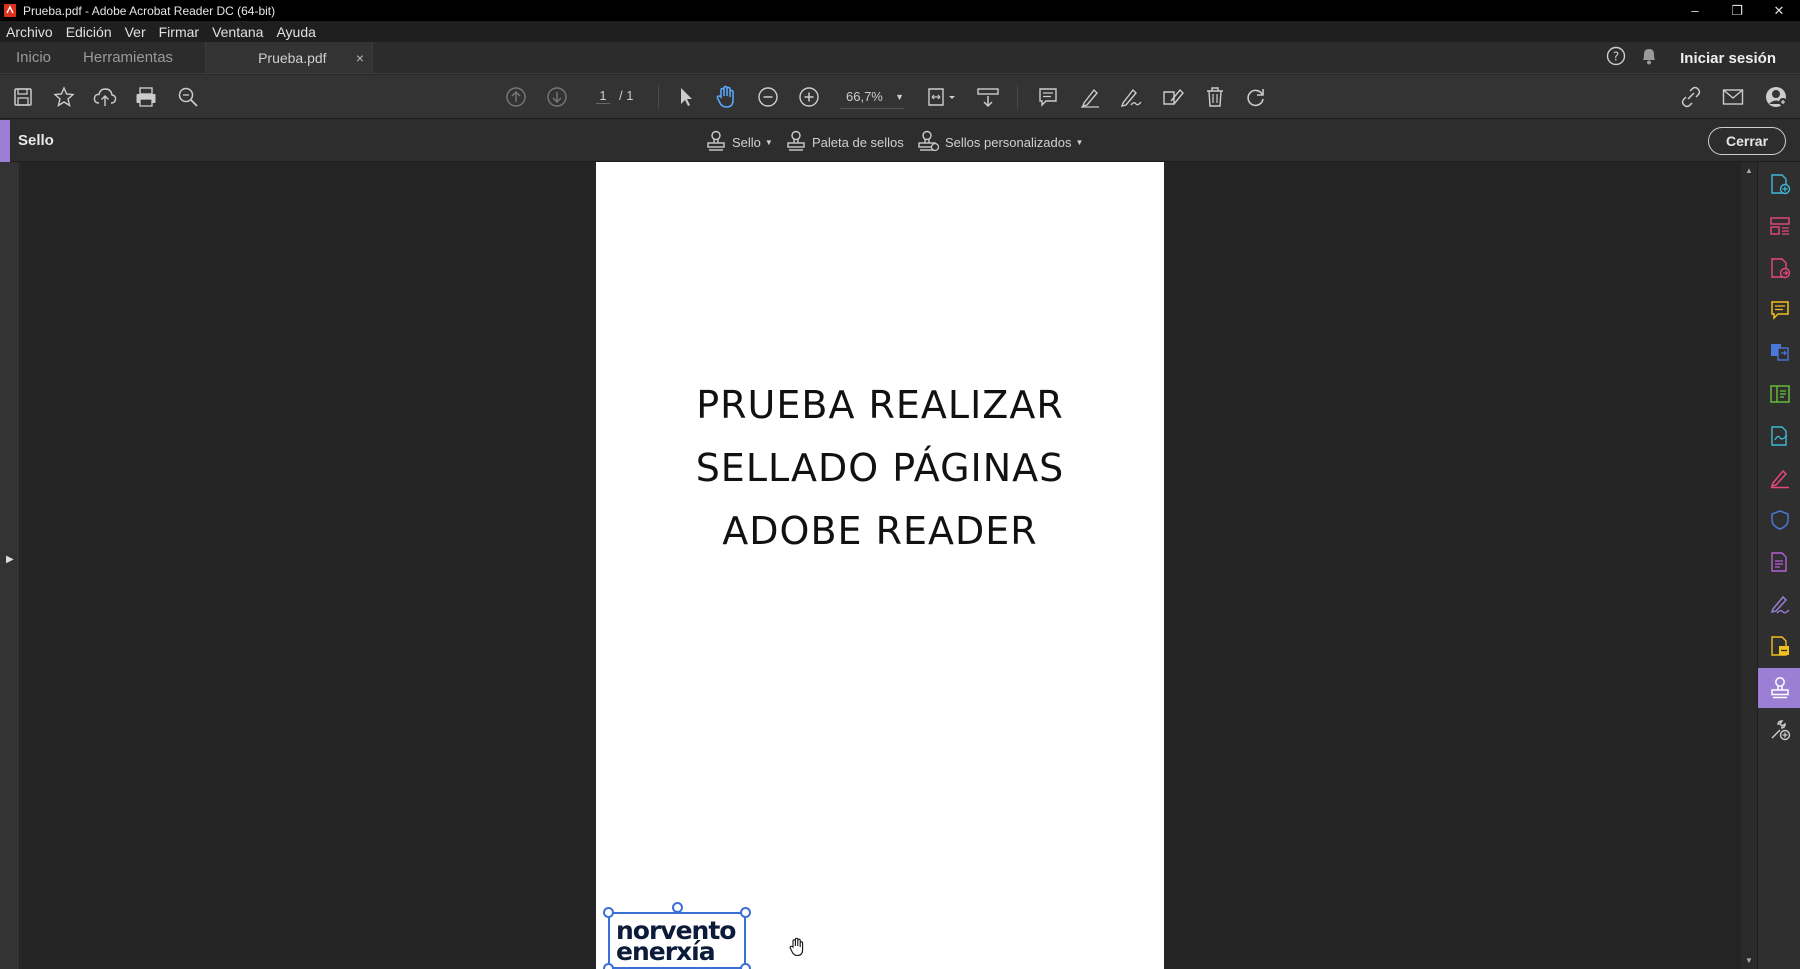 This screenshot has height=969, width=1800. Describe the element at coordinates (768, 97) in the screenshot. I see `zoom-out-icon` at that location.